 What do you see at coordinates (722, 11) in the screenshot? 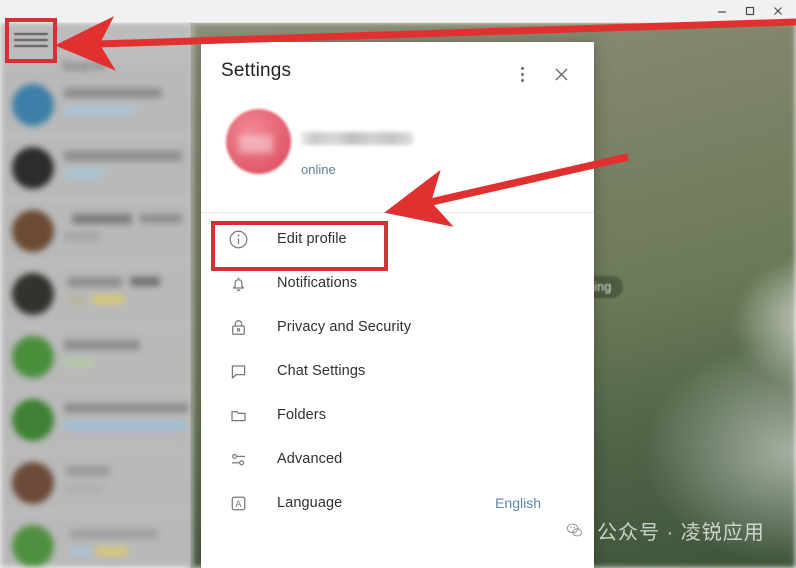
I see `minimize-button` at bounding box center [722, 11].